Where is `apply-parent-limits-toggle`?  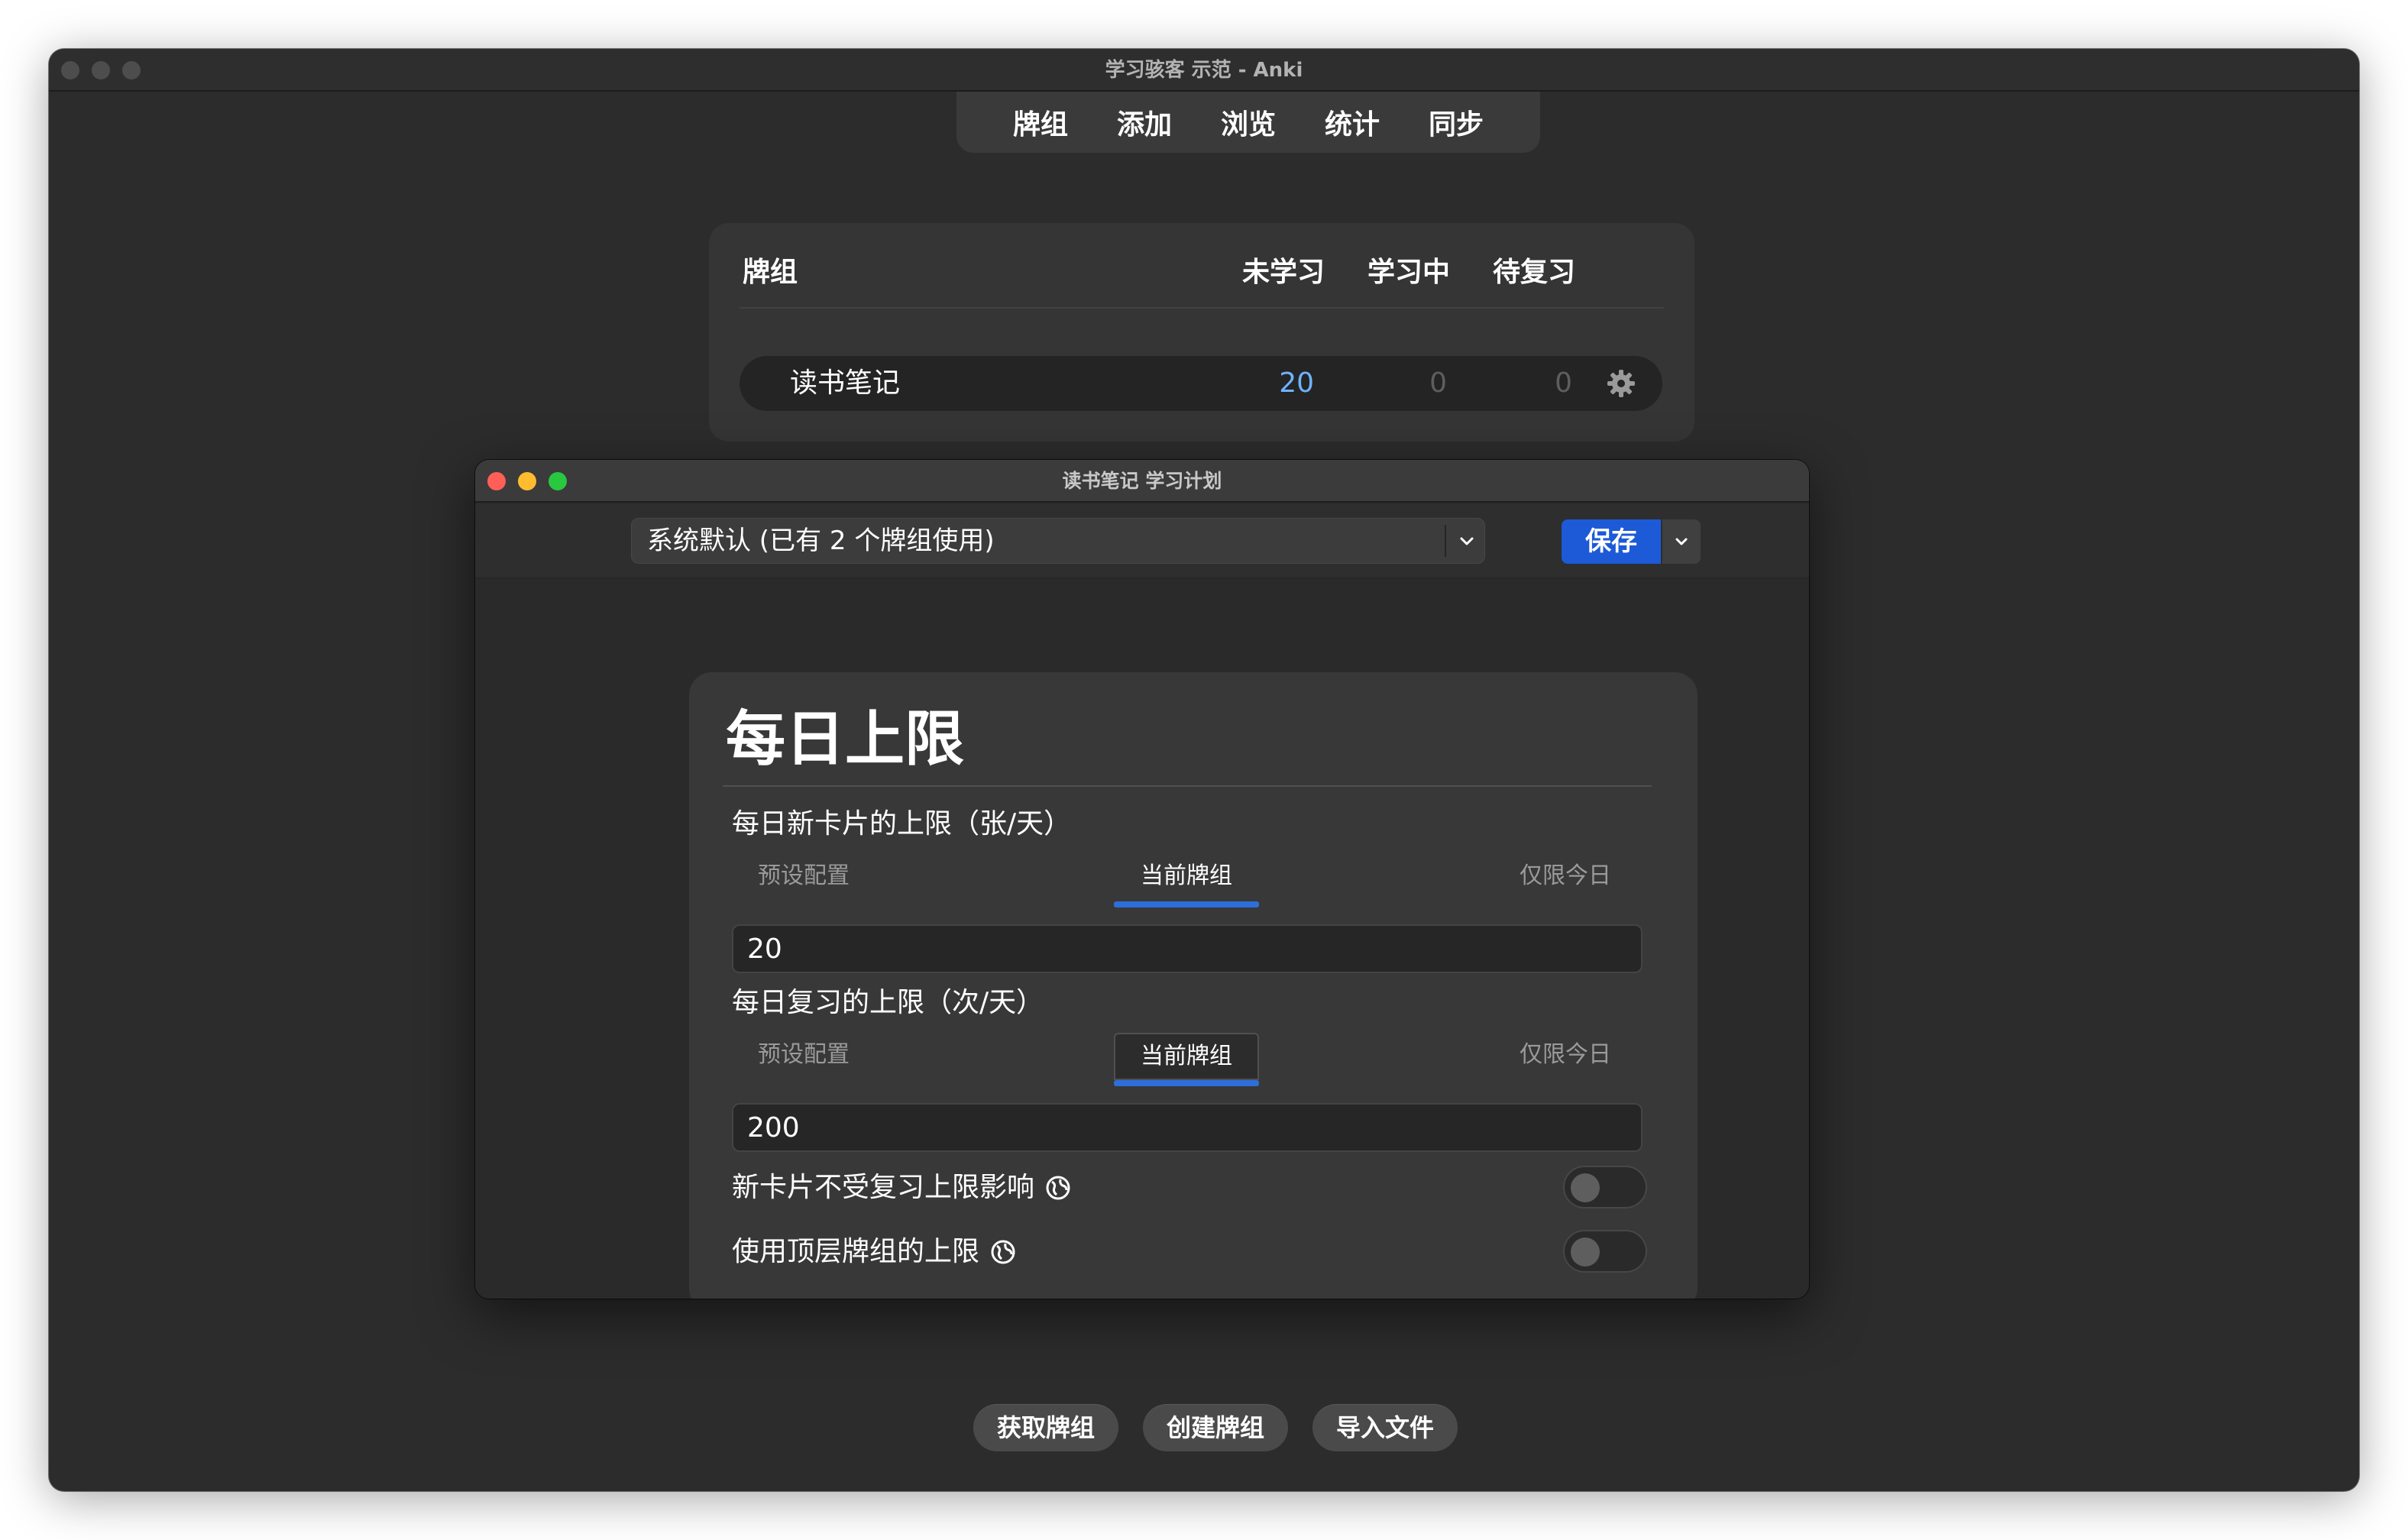 apply-parent-limits-toggle is located at coordinates (1605, 1251).